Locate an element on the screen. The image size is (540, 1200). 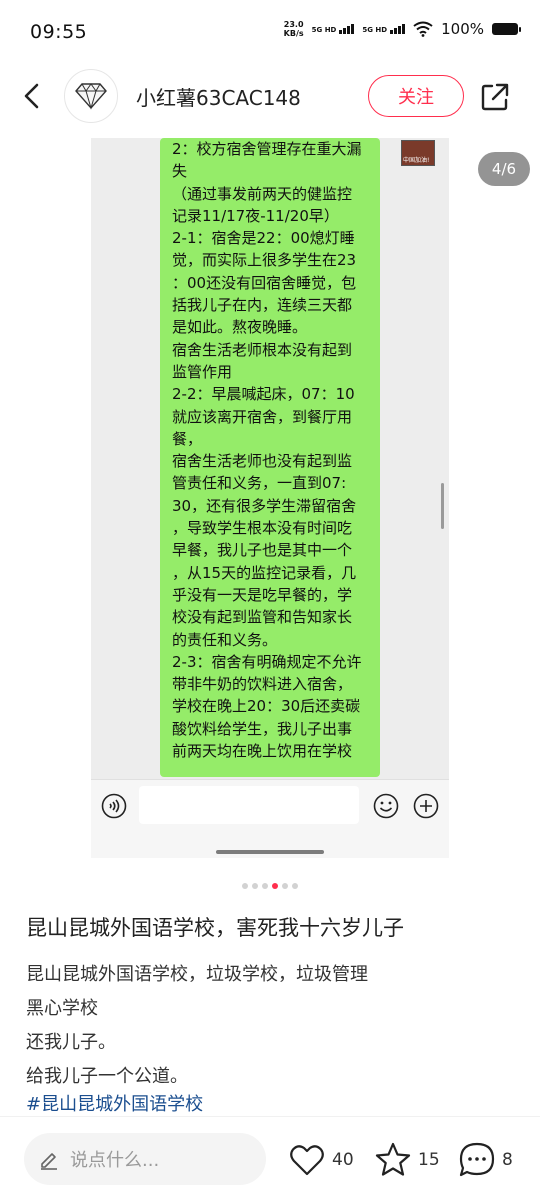
carousel-dot-active is located at coordinates (275, 886).